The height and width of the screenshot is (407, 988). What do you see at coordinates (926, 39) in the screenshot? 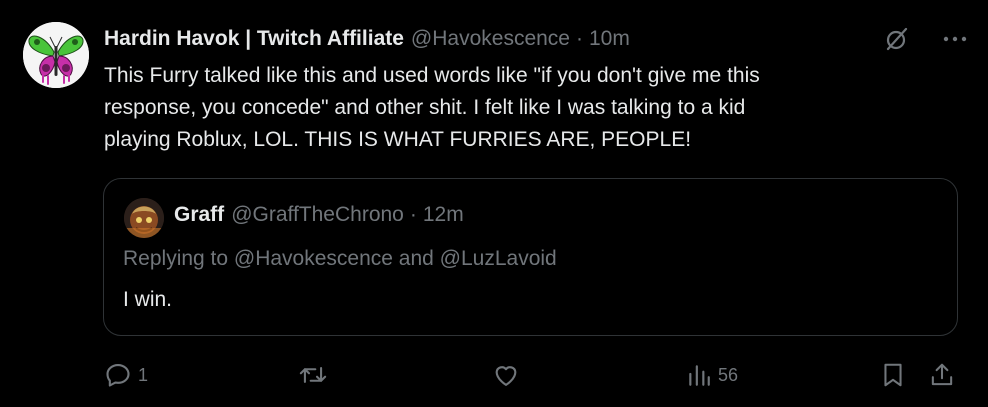
I see `tweet-top-actions` at bounding box center [926, 39].